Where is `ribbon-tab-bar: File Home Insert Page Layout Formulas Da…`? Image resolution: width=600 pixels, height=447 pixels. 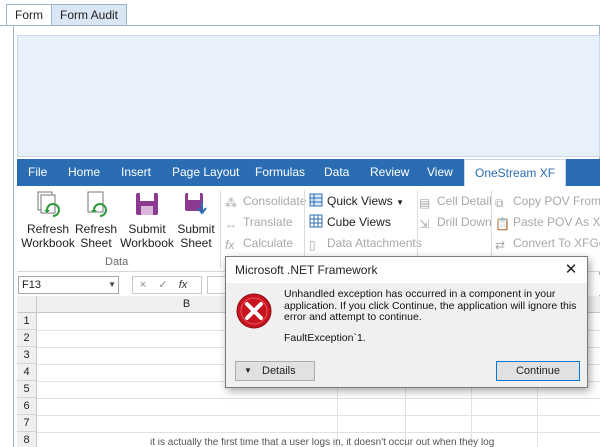 ribbon-tab-bar: File Home Insert Page Layout Formulas Da… is located at coordinates (308, 172).